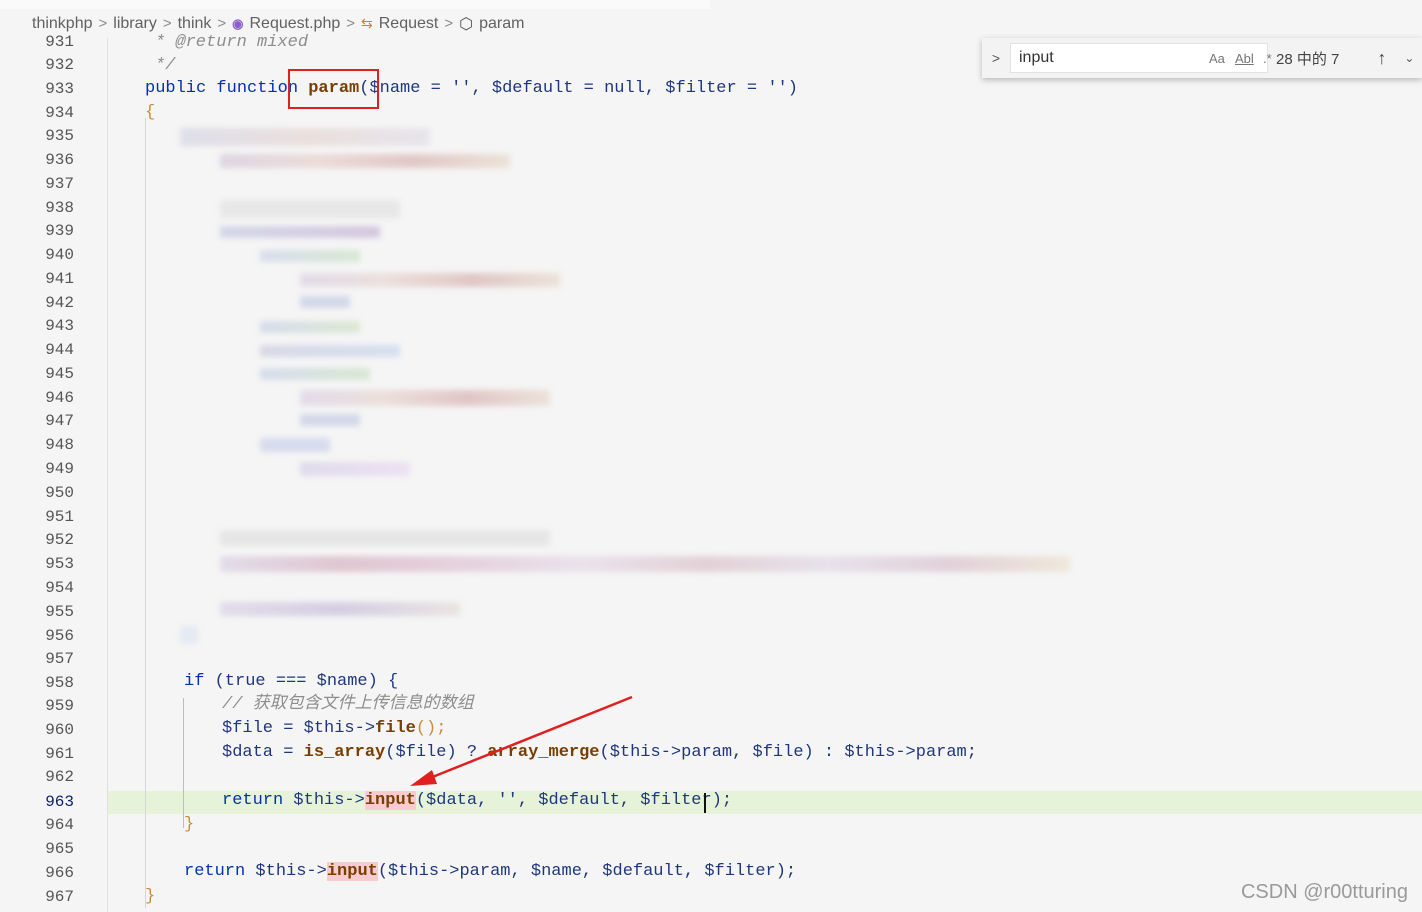 Image resolution: width=1422 pixels, height=912 pixels. What do you see at coordinates (59, 897) in the screenshot?
I see `line-number: 967` at bounding box center [59, 897].